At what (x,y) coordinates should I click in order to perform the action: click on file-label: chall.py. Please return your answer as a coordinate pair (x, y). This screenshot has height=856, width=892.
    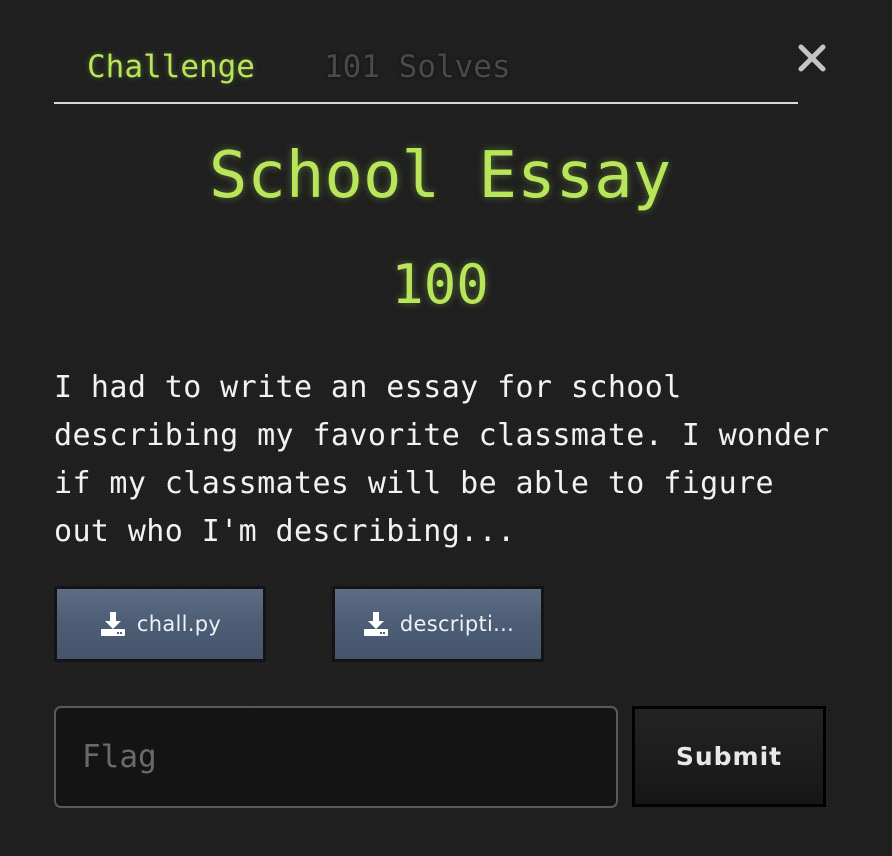
    Looking at the image, I should click on (179, 624).